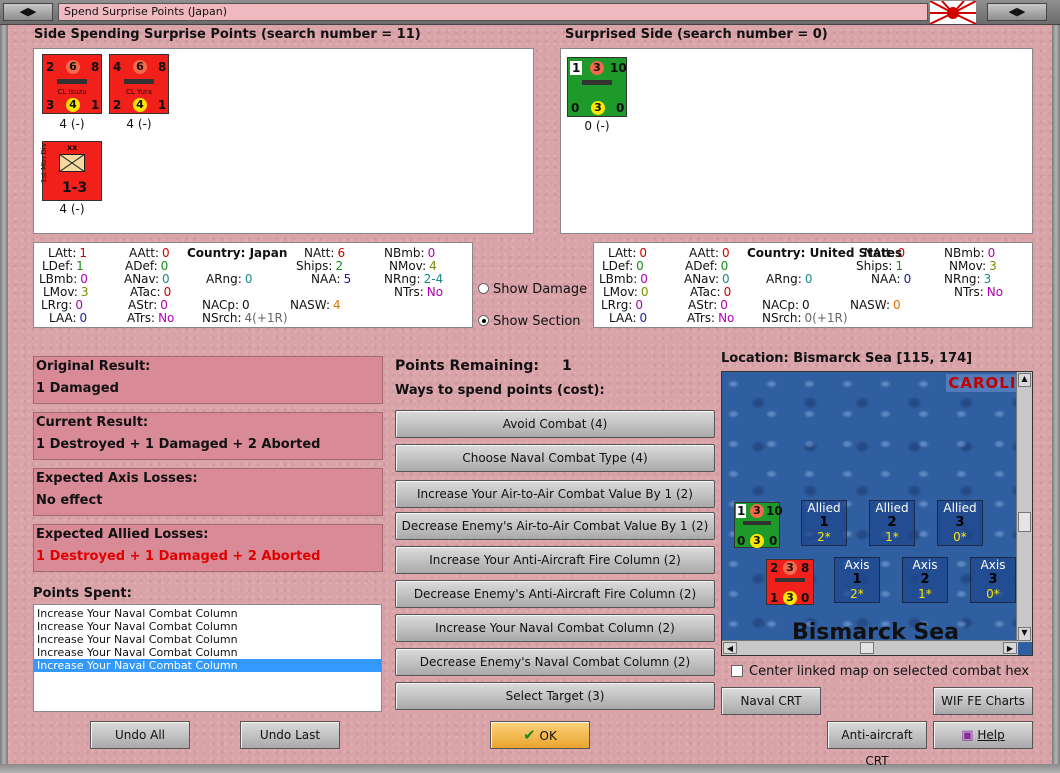 The width and height of the screenshot is (1060, 773). I want to click on section-side: Allied, so click(960, 508).